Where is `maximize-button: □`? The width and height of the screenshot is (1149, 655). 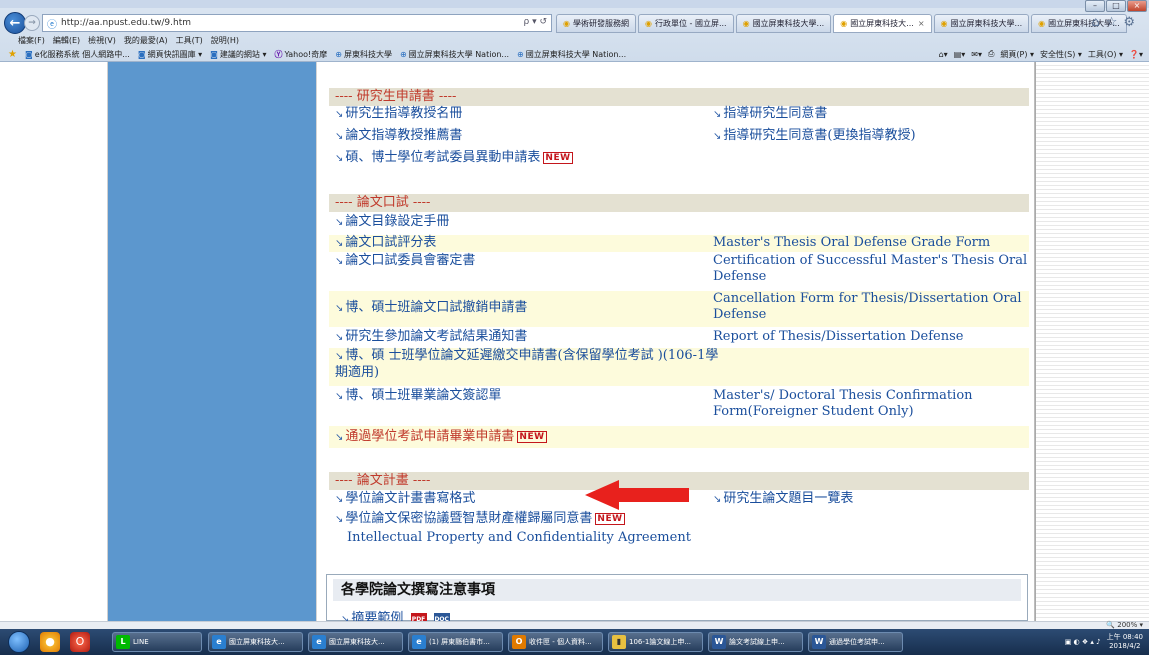 maximize-button: □ is located at coordinates (1116, 6).